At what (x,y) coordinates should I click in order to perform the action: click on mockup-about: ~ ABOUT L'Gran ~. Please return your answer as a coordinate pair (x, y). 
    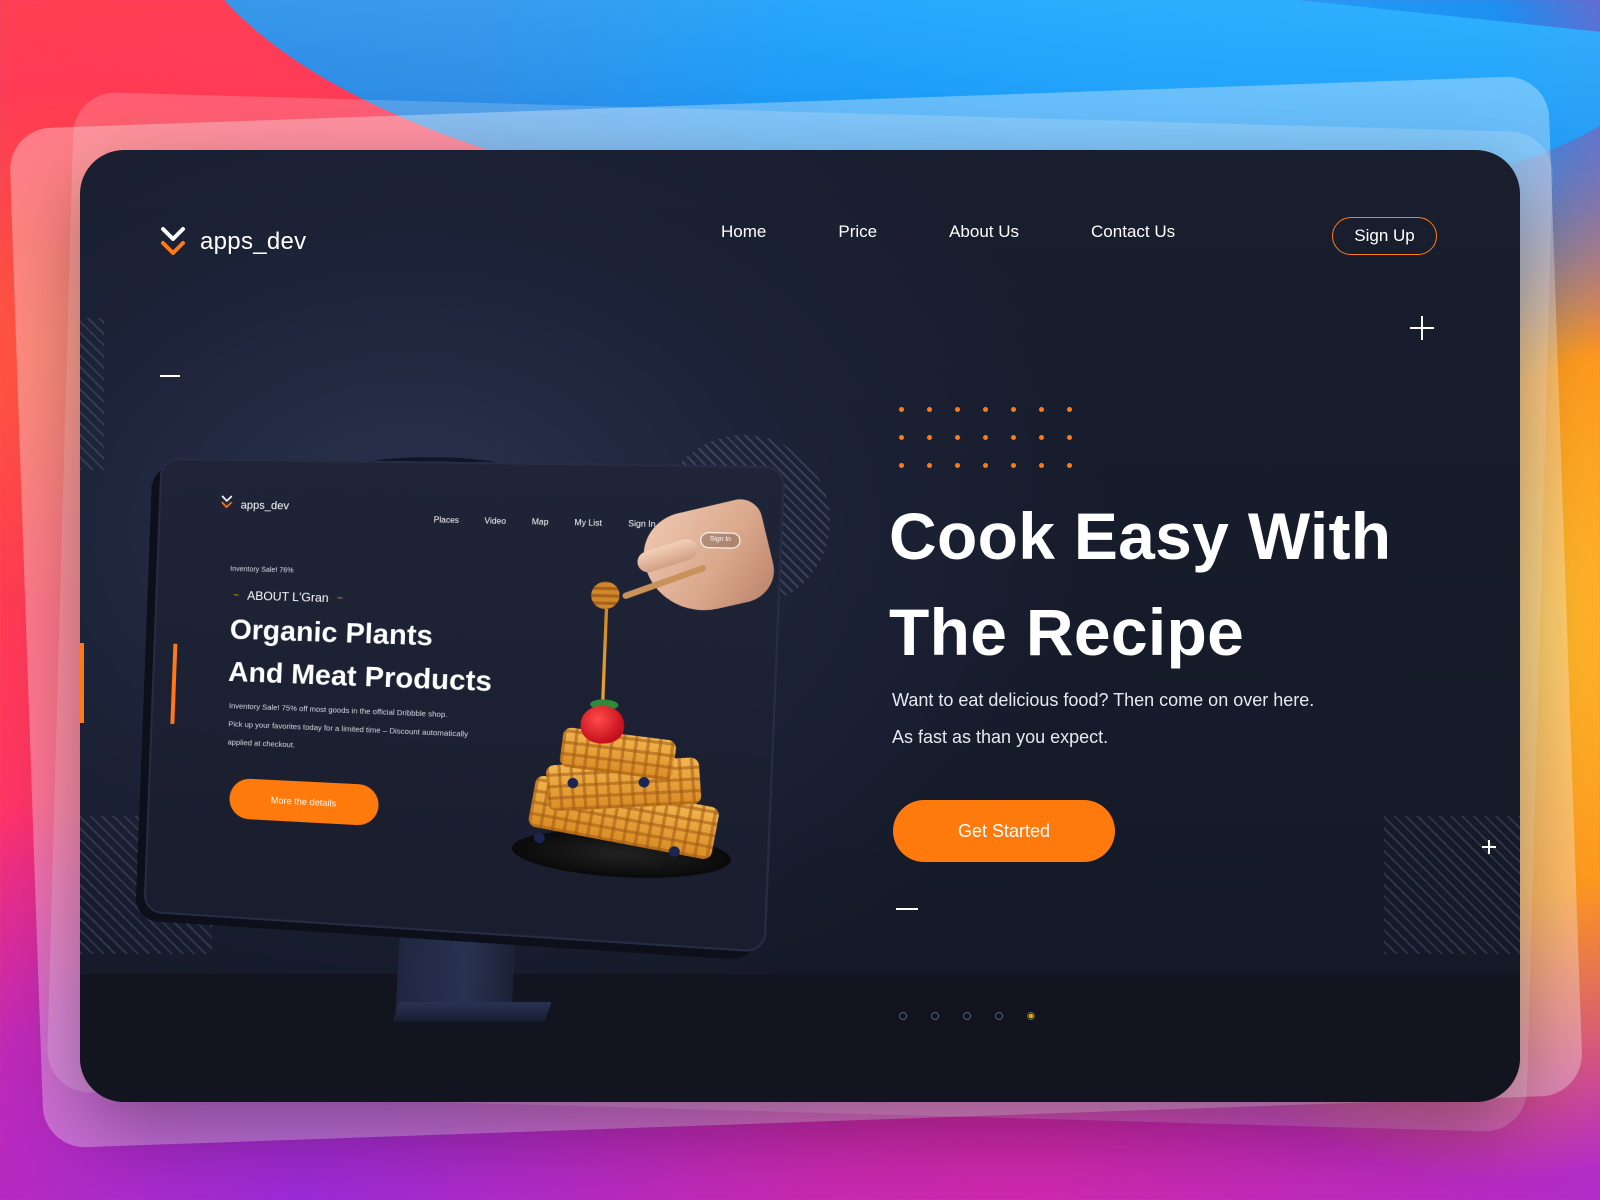
    Looking at the image, I should click on (288, 597).